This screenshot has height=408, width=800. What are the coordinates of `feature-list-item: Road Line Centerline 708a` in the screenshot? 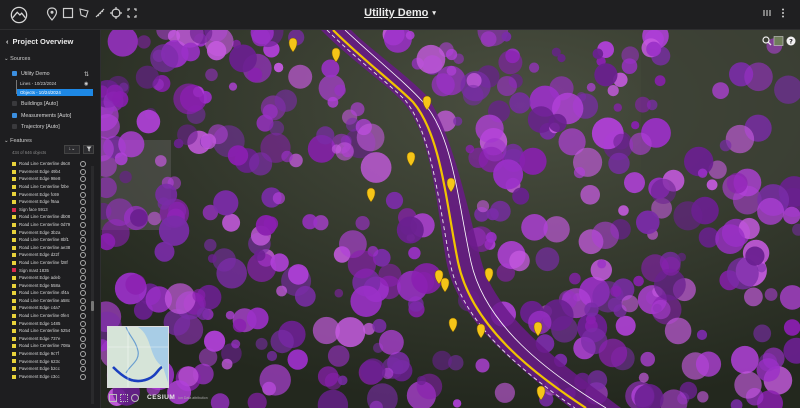 It's located at (50, 346).